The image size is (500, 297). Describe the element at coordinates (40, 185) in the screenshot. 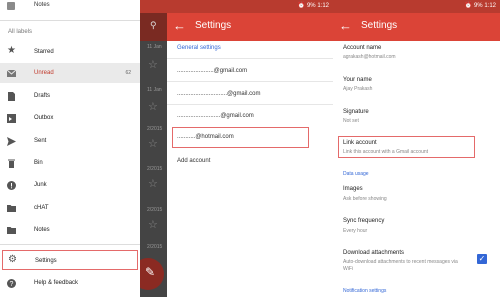

I see `drawer-item-label: Junk` at that location.